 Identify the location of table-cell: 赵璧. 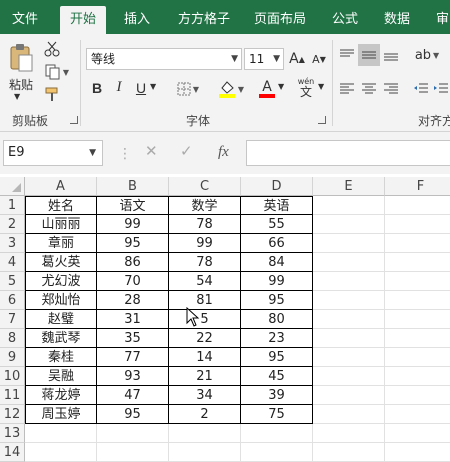
(61, 319).